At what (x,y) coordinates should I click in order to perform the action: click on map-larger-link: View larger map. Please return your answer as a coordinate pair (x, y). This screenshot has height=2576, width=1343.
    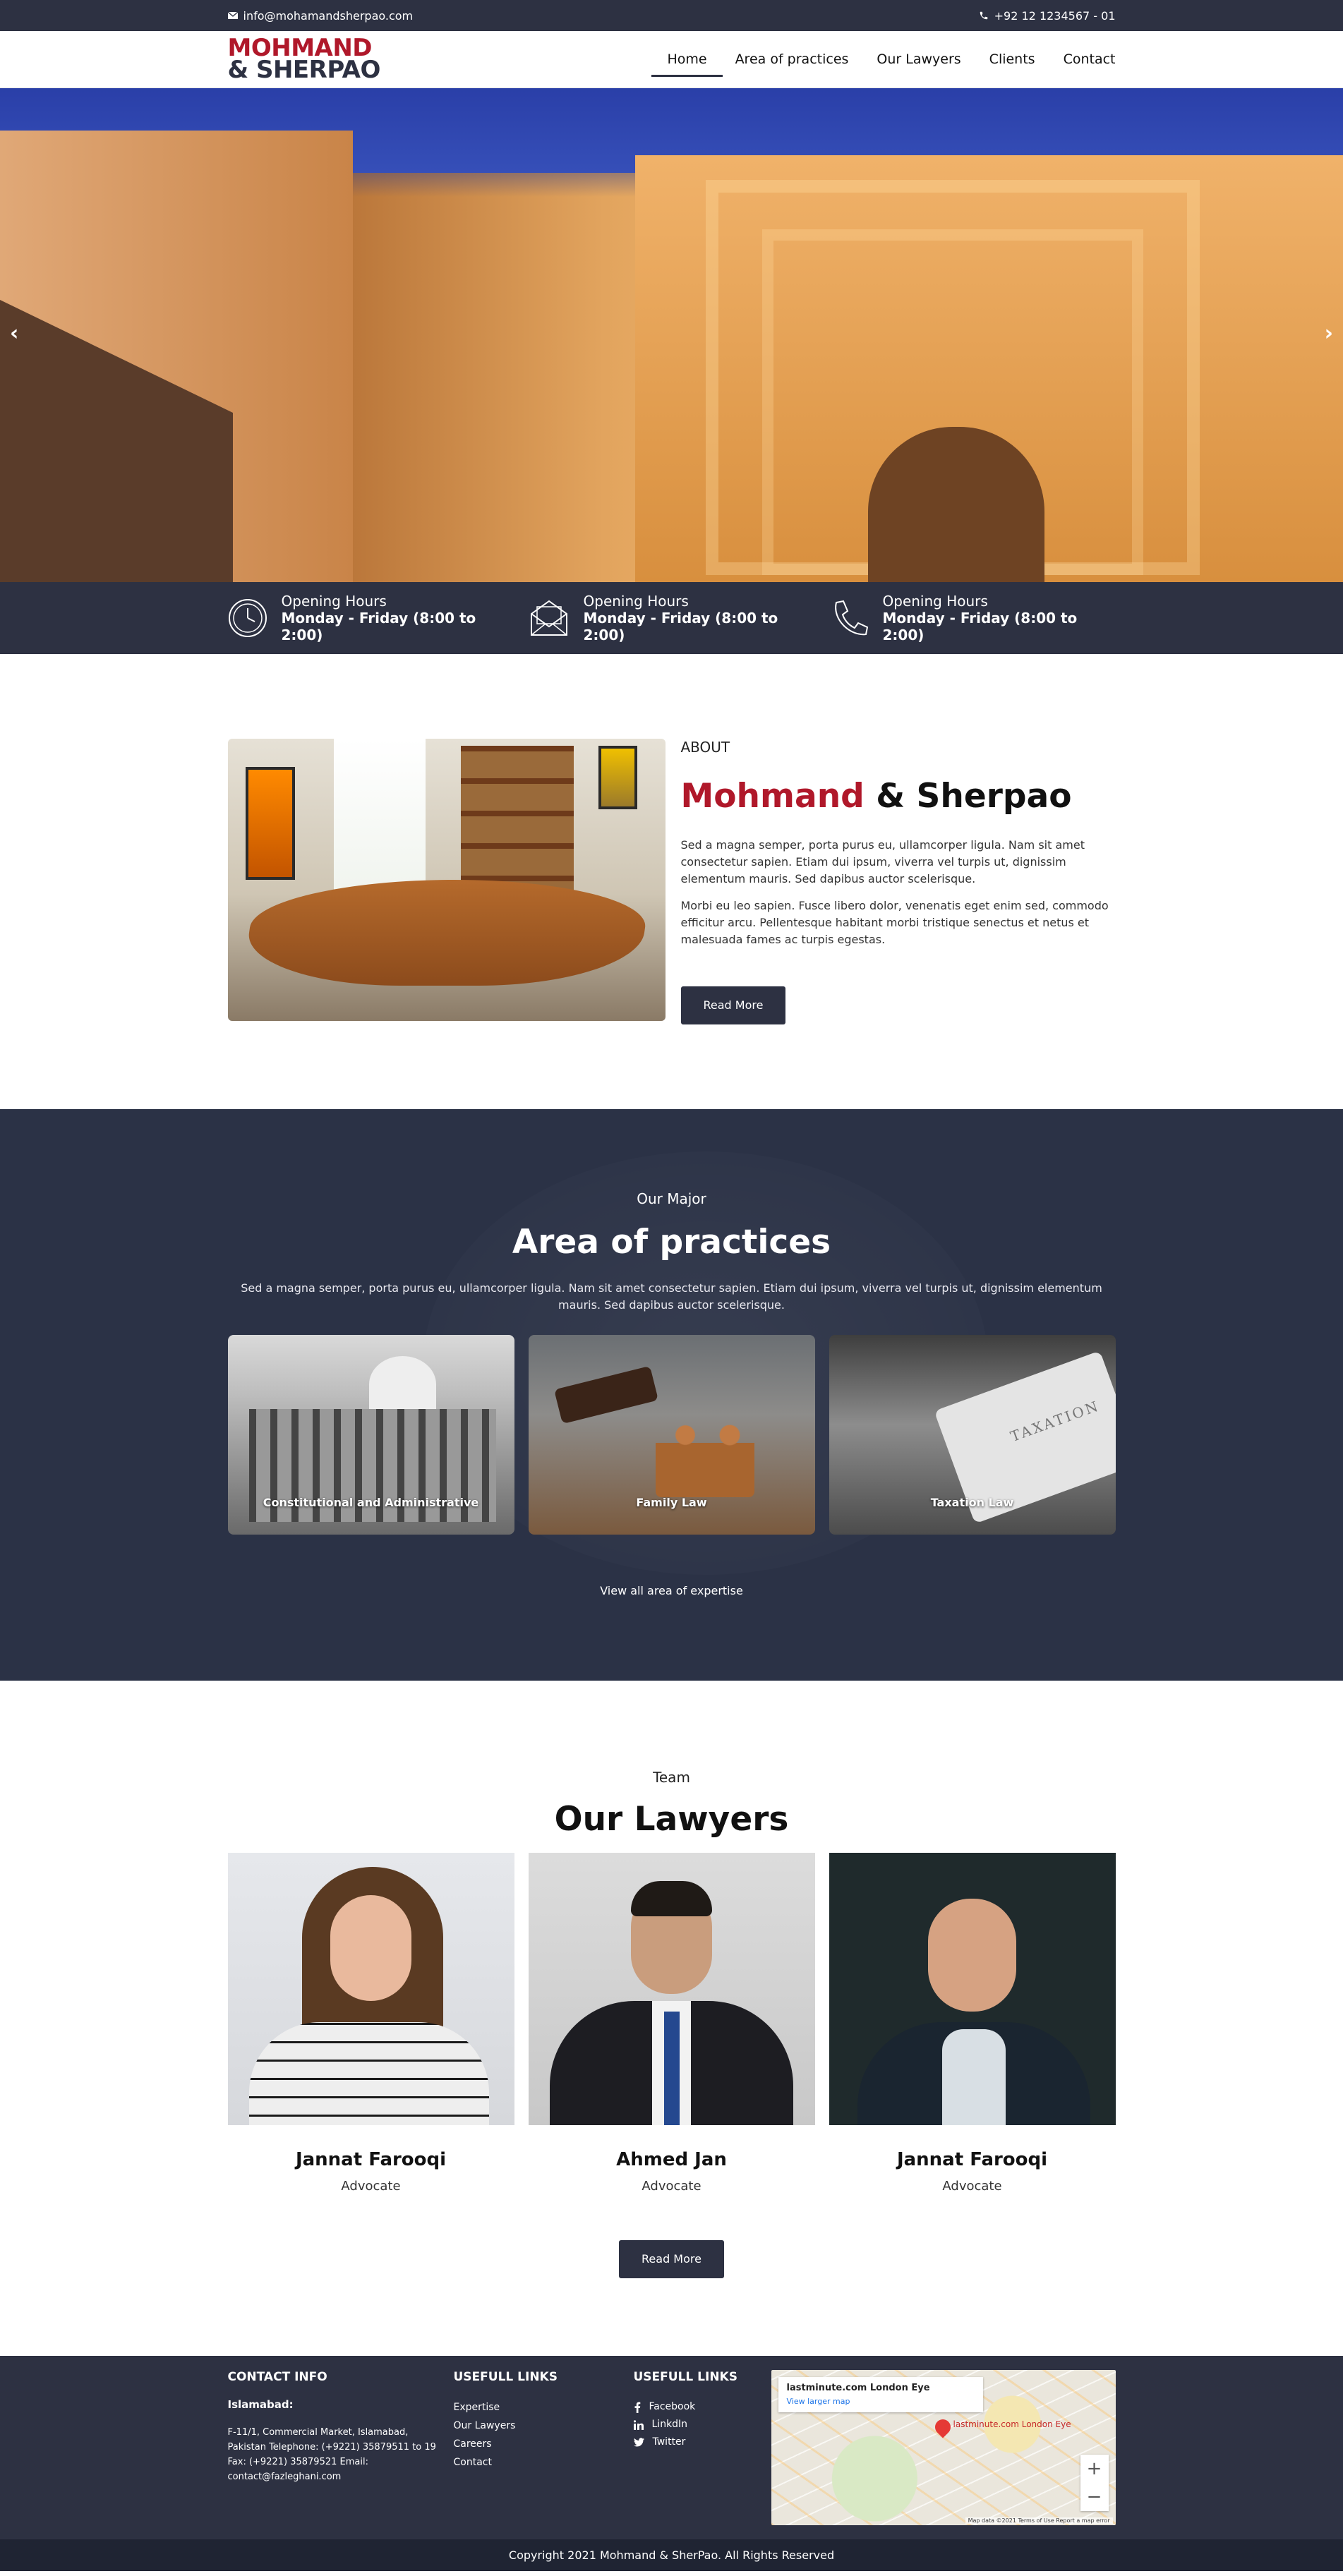
    Looking at the image, I should click on (818, 2401).